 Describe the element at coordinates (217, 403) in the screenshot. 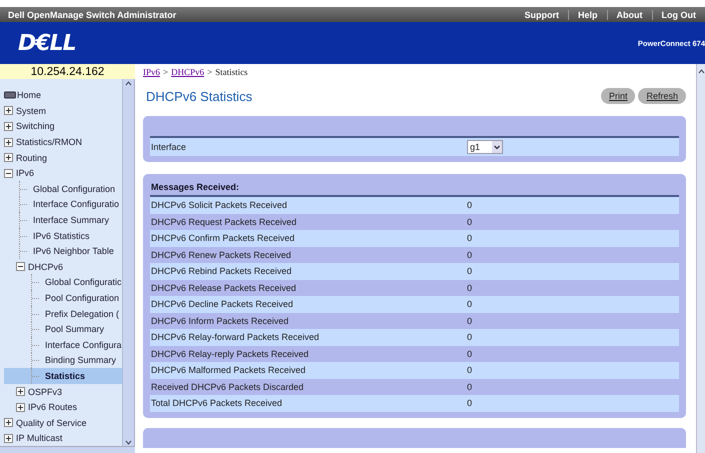

I see `stat-label: Total DHCPv6 Packets Received` at that location.